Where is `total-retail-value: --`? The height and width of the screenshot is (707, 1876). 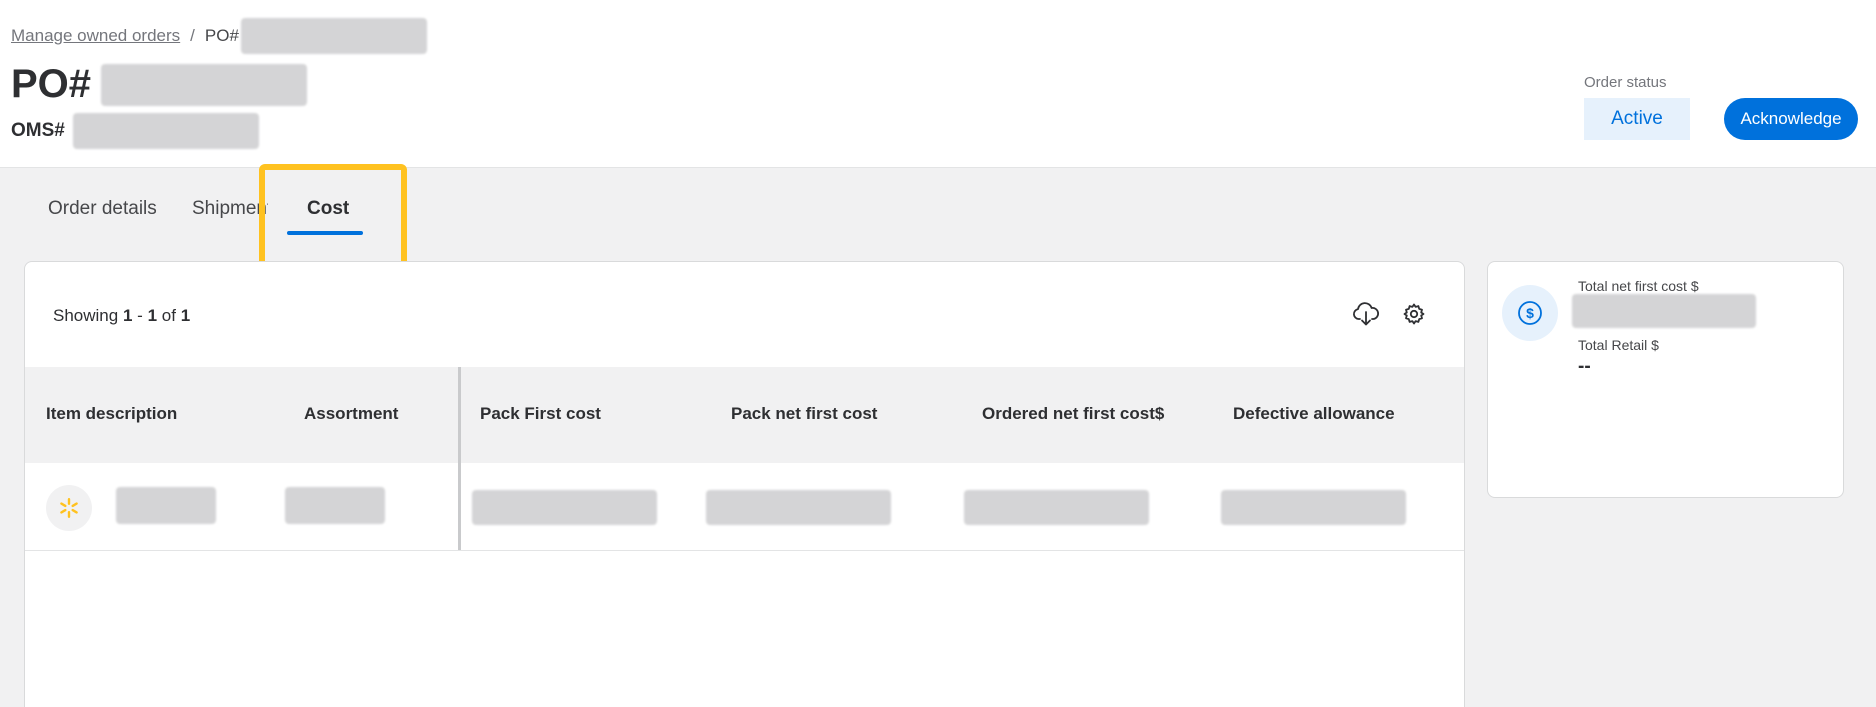 total-retail-value: -- is located at coordinates (1584, 366).